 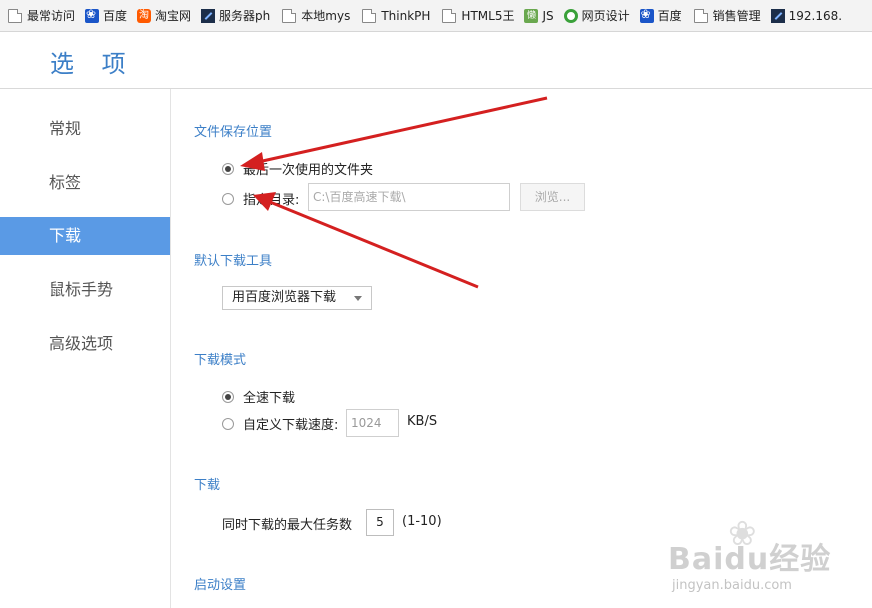 What do you see at coordinates (85, 344) in the screenshot?
I see `sidebar-item-advanced: 高级选项` at bounding box center [85, 344].